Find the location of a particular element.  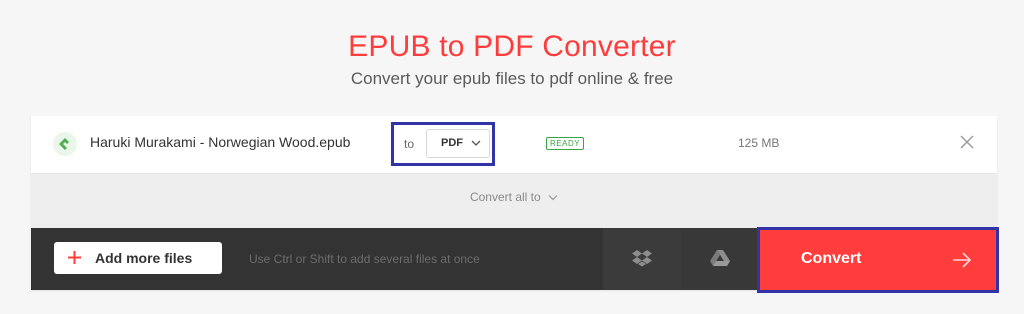

to-label: to is located at coordinates (409, 144).